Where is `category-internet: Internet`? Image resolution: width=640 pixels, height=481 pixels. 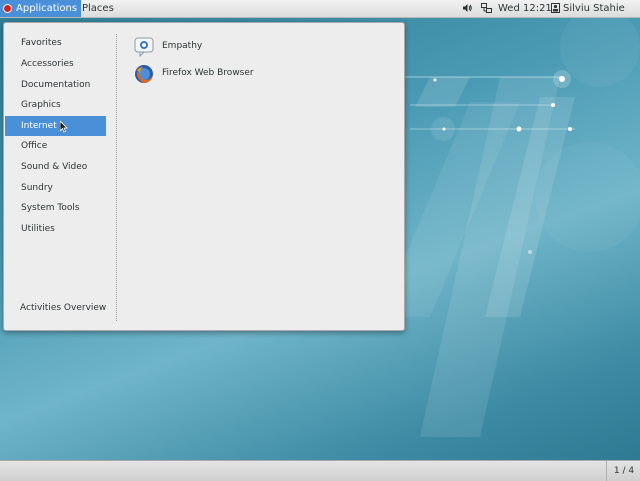 category-internet: Internet is located at coordinates (55, 126).